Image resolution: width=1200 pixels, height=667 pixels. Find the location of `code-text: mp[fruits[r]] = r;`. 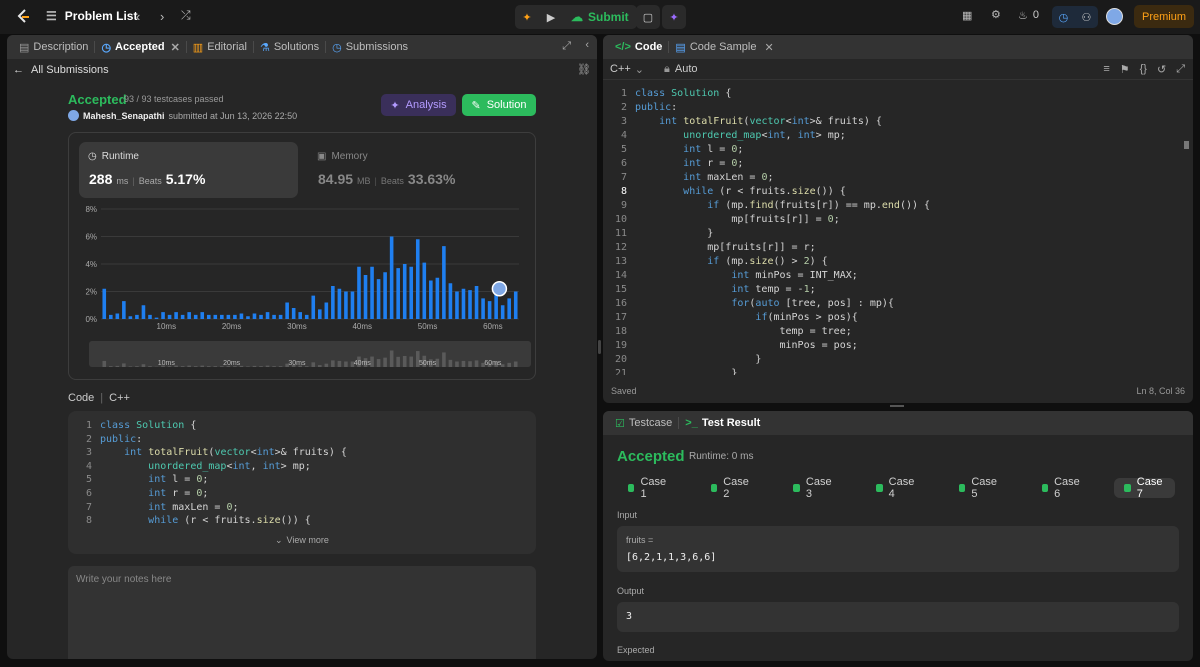

code-text: mp[fruits[r]] = r; is located at coordinates (725, 247).